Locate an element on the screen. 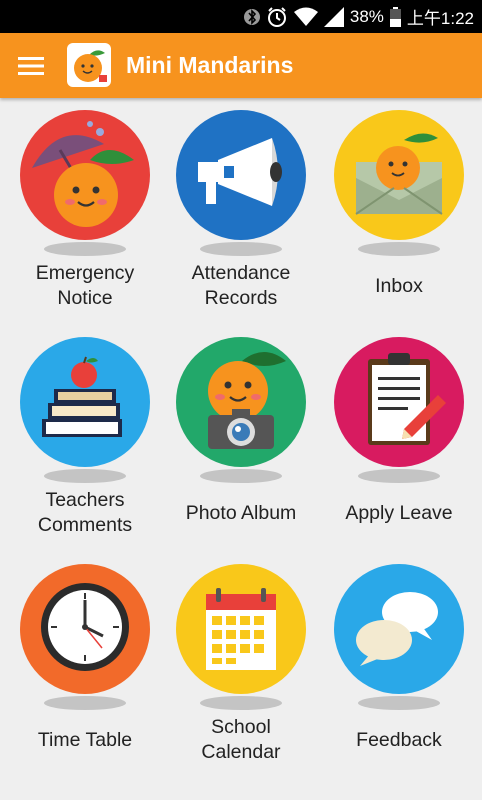 Image resolution: width=482 pixels, height=800 pixels. app-logo is located at coordinates (89, 65).